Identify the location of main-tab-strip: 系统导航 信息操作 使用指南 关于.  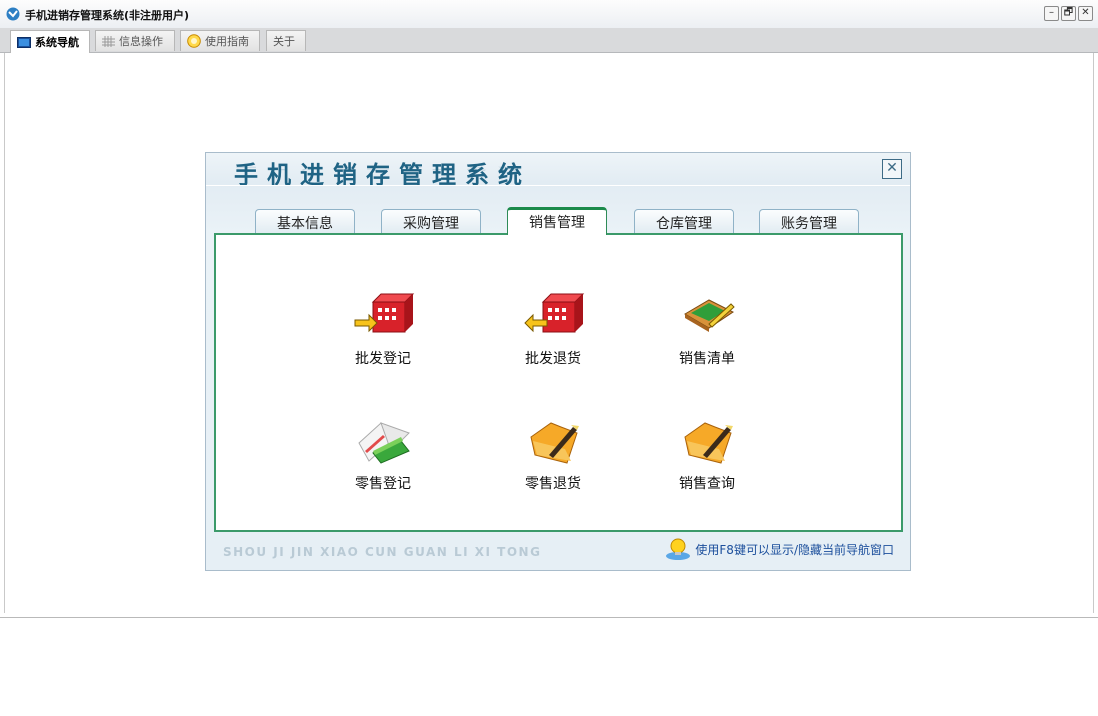
(549, 40).